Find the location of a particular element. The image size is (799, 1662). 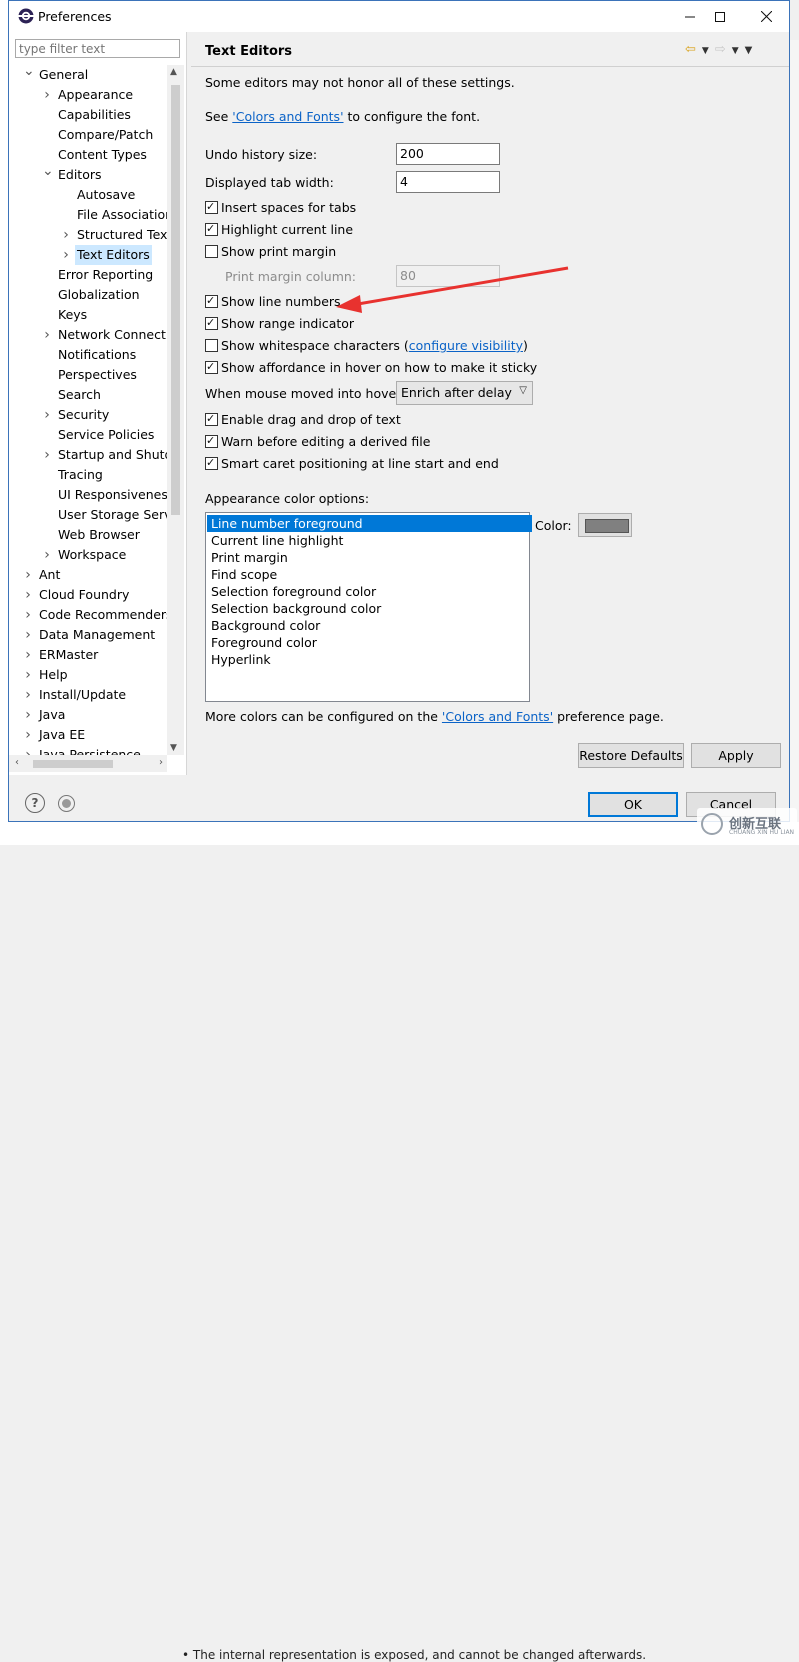

tree-item: › Startup and Shutdown is located at coordinates (88, 455).